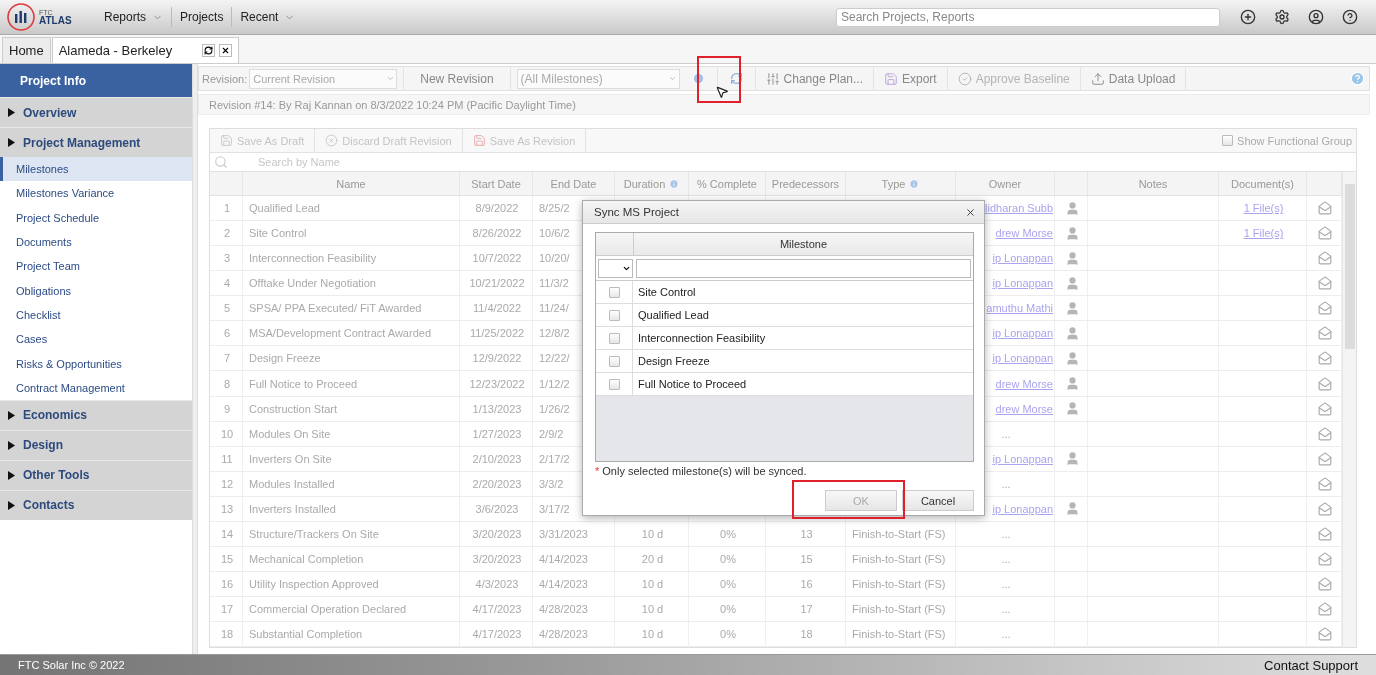 The width and height of the screenshot is (1376, 675). I want to click on functional-group-checkbox: Show Functional Group, so click(1287, 140).